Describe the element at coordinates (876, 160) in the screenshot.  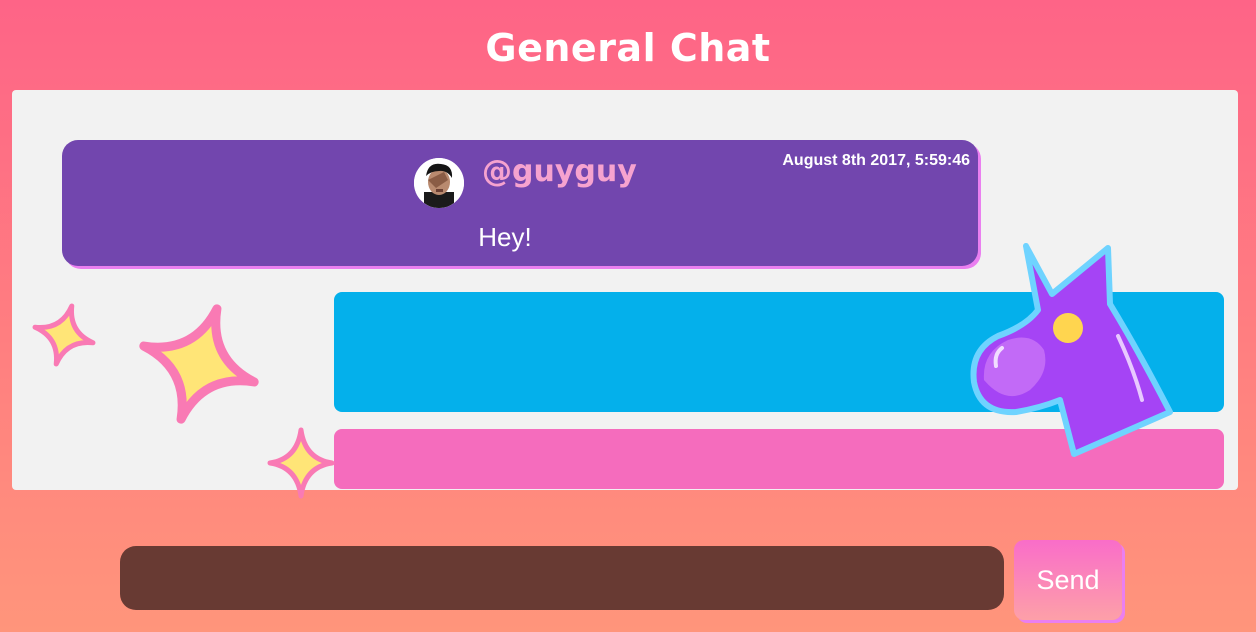
I see `message-timestamp: August 8th 2017, 5:59:46` at that location.